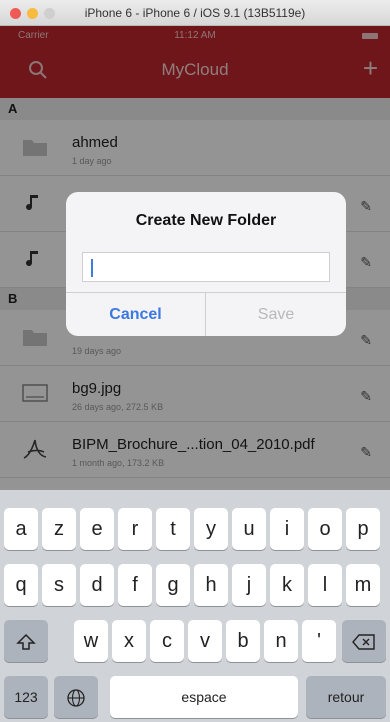 The width and height of the screenshot is (390, 722). What do you see at coordinates (135, 585) in the screenshot?
I see `key-f: f` at bounding box center [135, 585].